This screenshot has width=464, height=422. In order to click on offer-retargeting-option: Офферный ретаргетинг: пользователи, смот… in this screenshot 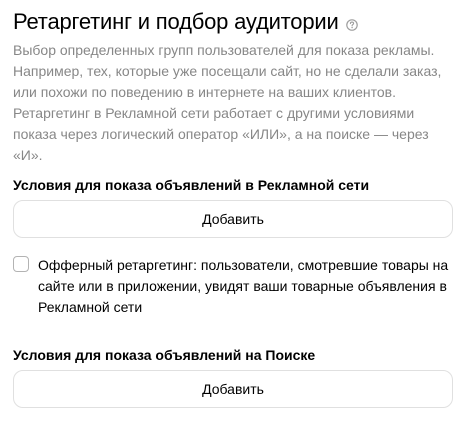, I will do `click(233, 286)`.